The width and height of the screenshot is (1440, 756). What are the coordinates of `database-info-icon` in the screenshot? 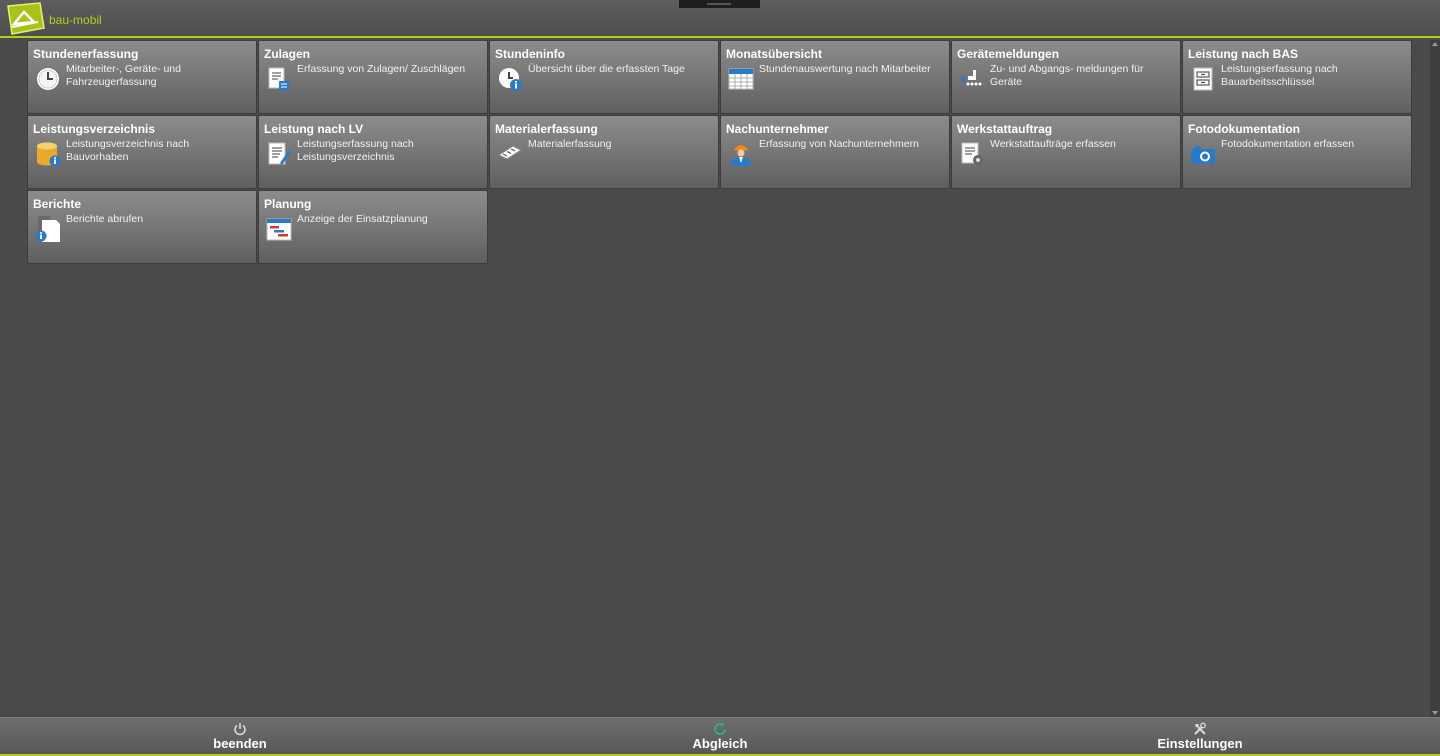 It's located at (49, 154).